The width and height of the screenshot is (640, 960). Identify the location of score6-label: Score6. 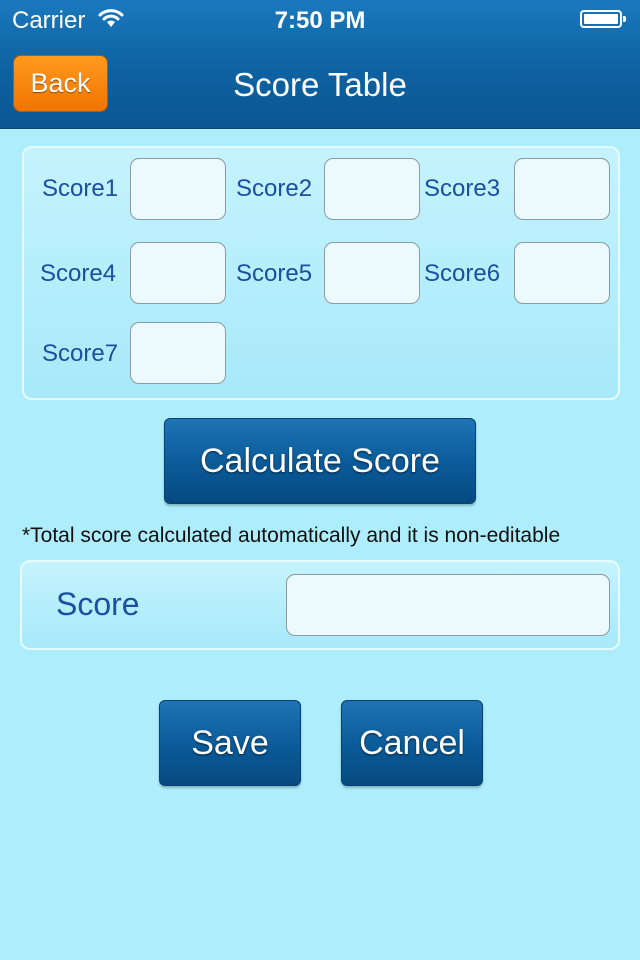
(462, 273).